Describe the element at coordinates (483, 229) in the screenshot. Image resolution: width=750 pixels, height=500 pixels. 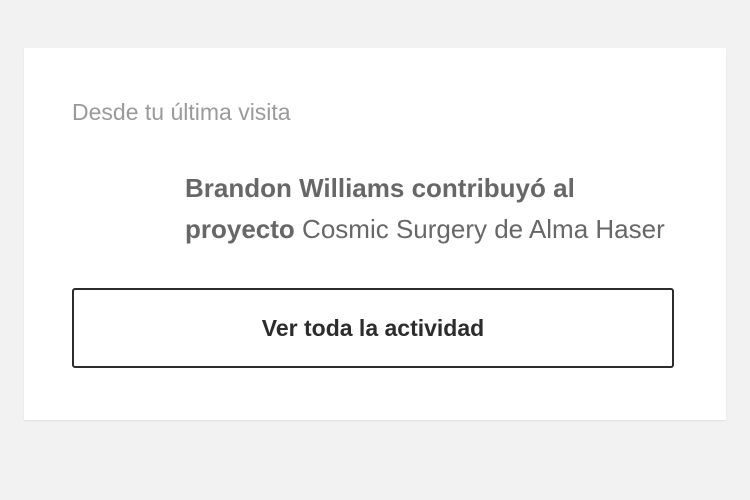
I see `activity-project-name: Cosmic Surgery de Alma Haser` at that location.